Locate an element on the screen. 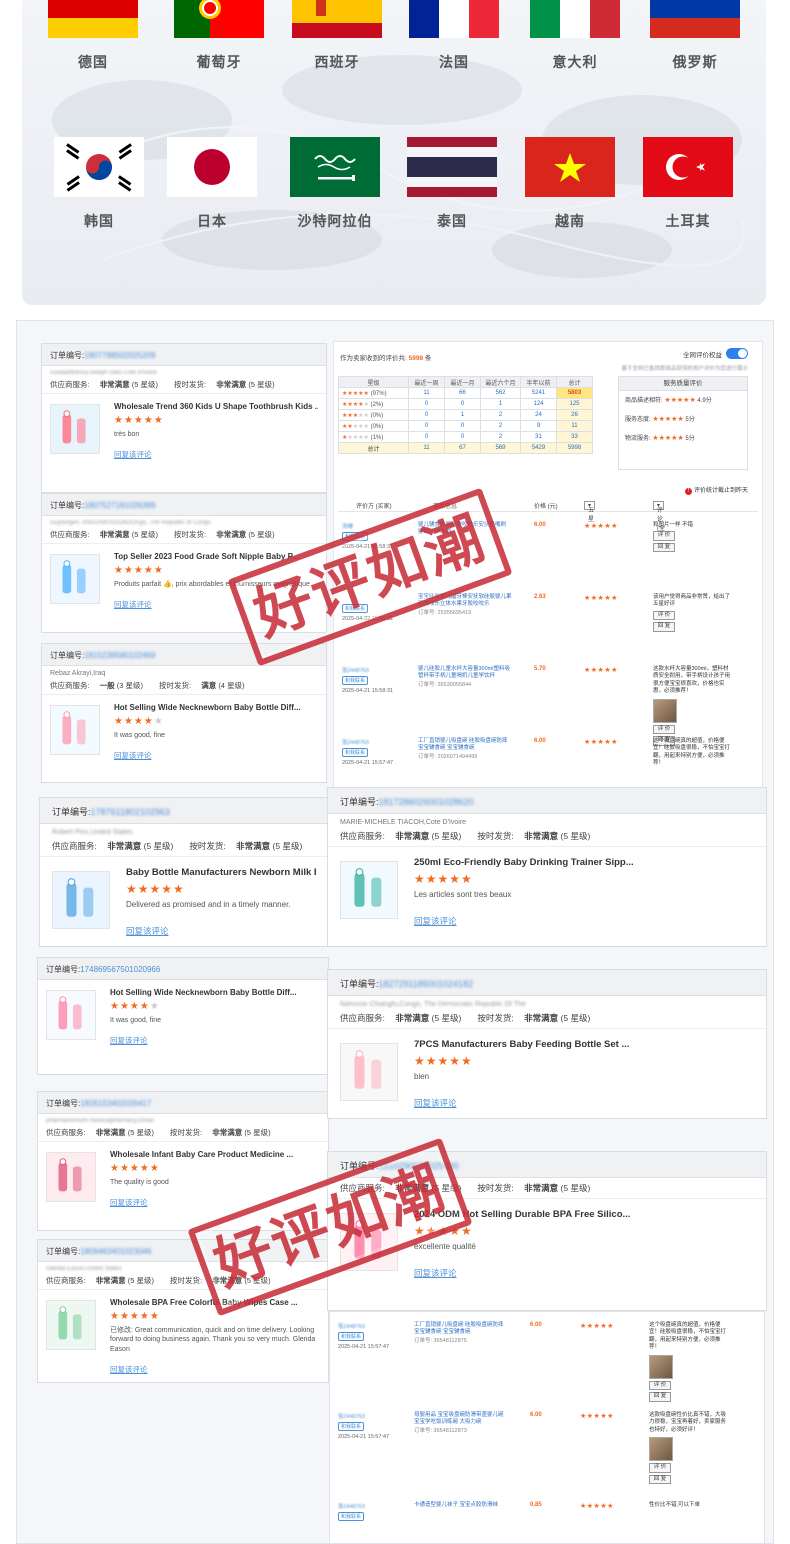 This screenshot has width=790, height=1544. order-id-link: 174869567501020966 is located at coordinates (120, 969).